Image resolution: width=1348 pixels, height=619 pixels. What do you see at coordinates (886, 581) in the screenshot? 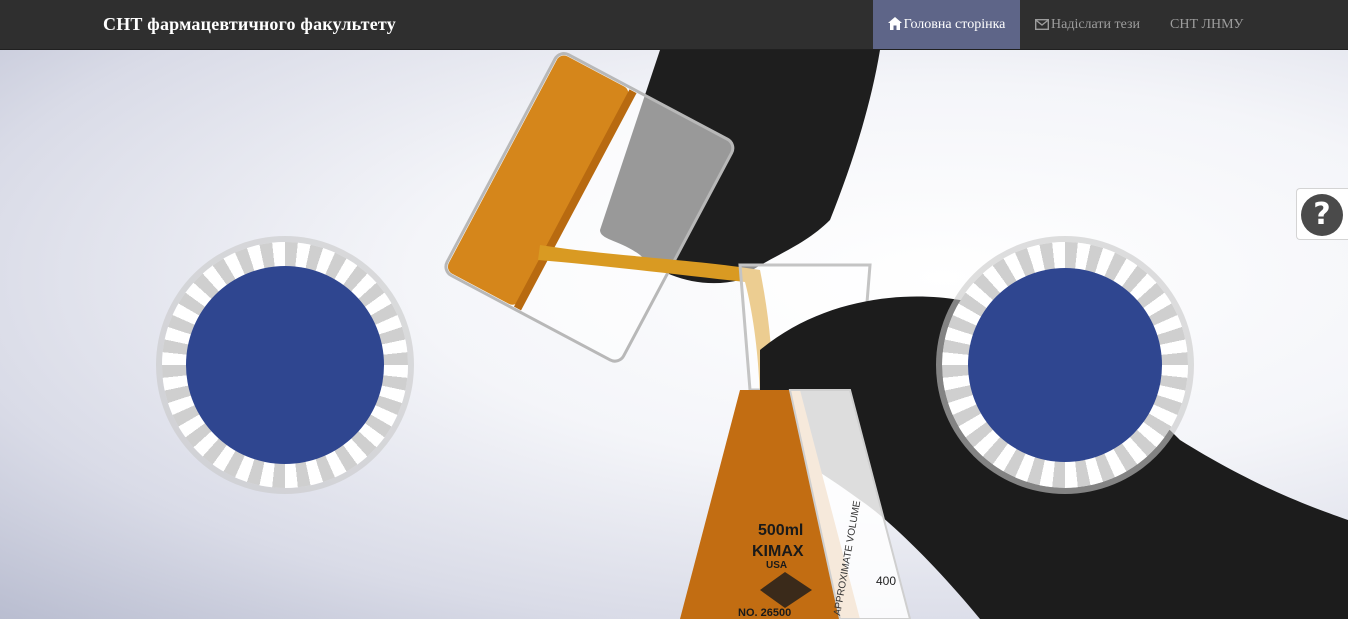
I see `flask-mark-text: 400` at bounding box center [886, 581].